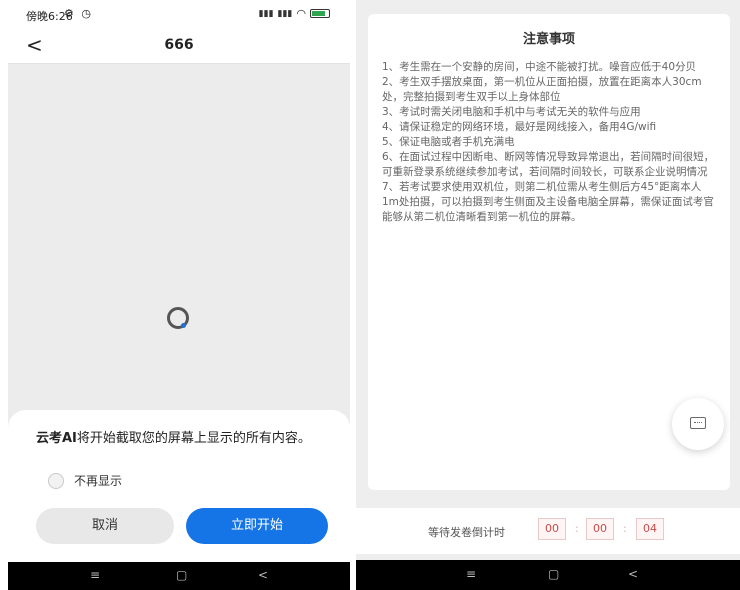 This screenshot has width=740, height=590. I want to click on top-navbar: < 666, so click(179, 46).